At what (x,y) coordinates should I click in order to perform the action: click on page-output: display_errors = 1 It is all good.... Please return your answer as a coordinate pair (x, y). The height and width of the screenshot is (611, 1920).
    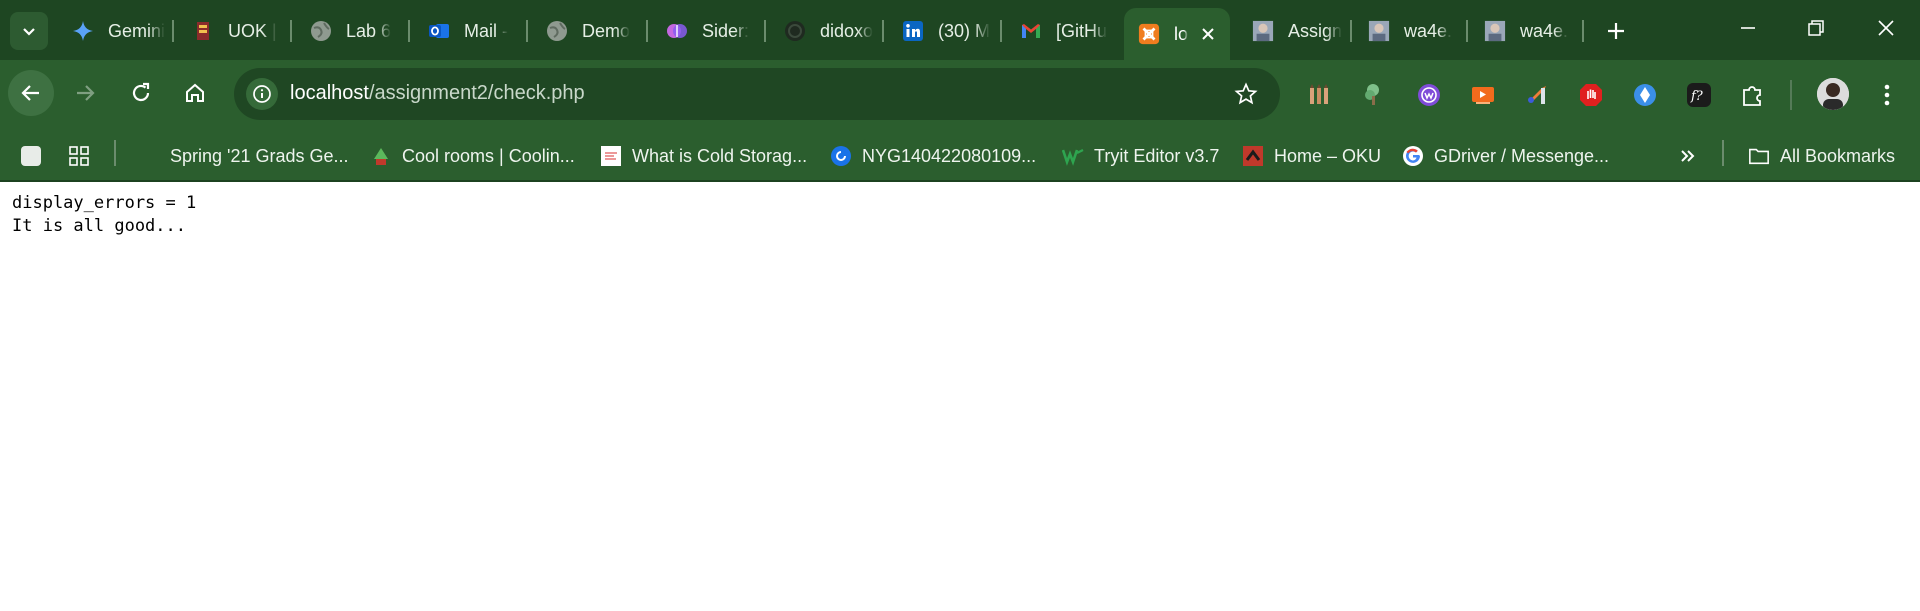
    Looking at the image, I should click on (104, 215).